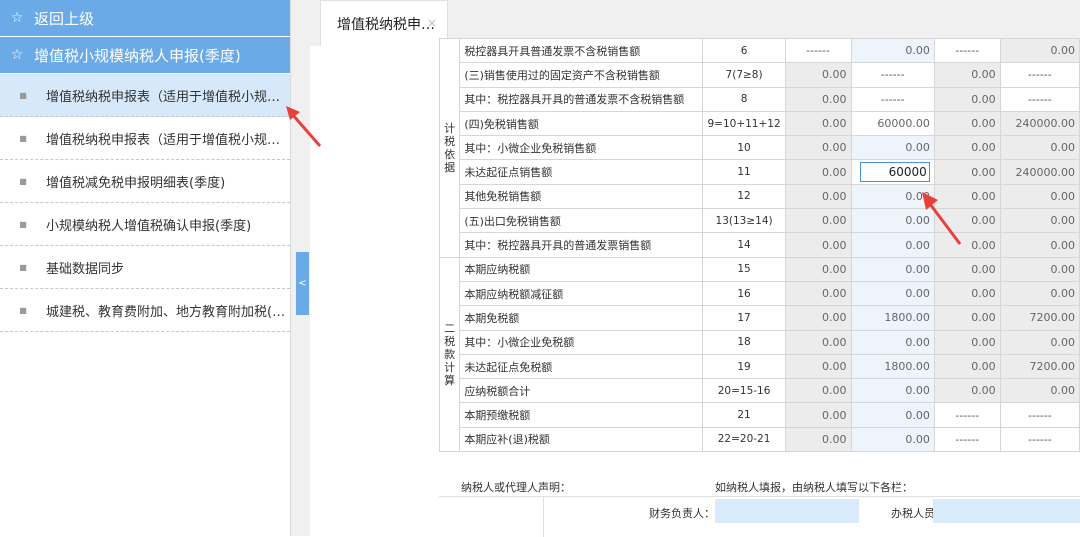  I want to click on section-label: 增值税小规模纳税人申报(季度), so click(137, 55).